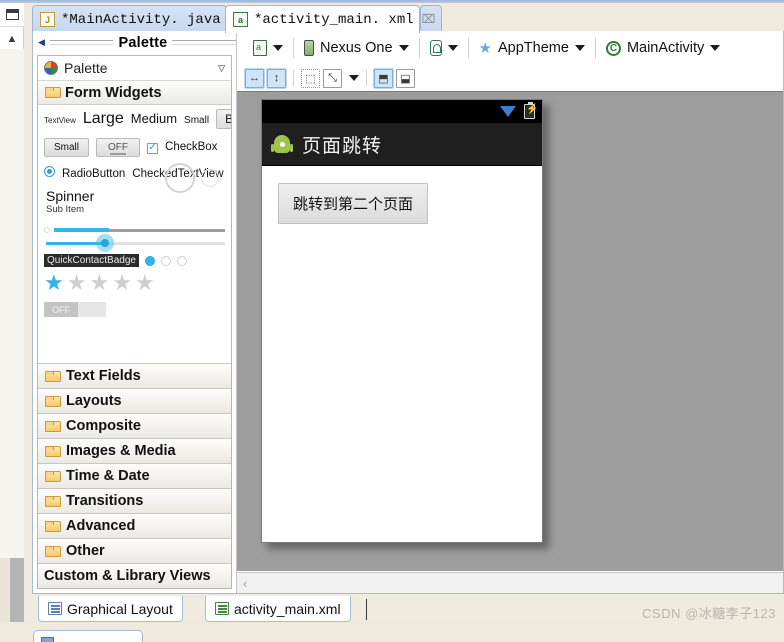 Image resolution: width=784 pixels, height=642 pixels. What do you see at coordinates (47, 639) in the screenshot?
I see `view-tab-icon` at bounding box center [47, 639].